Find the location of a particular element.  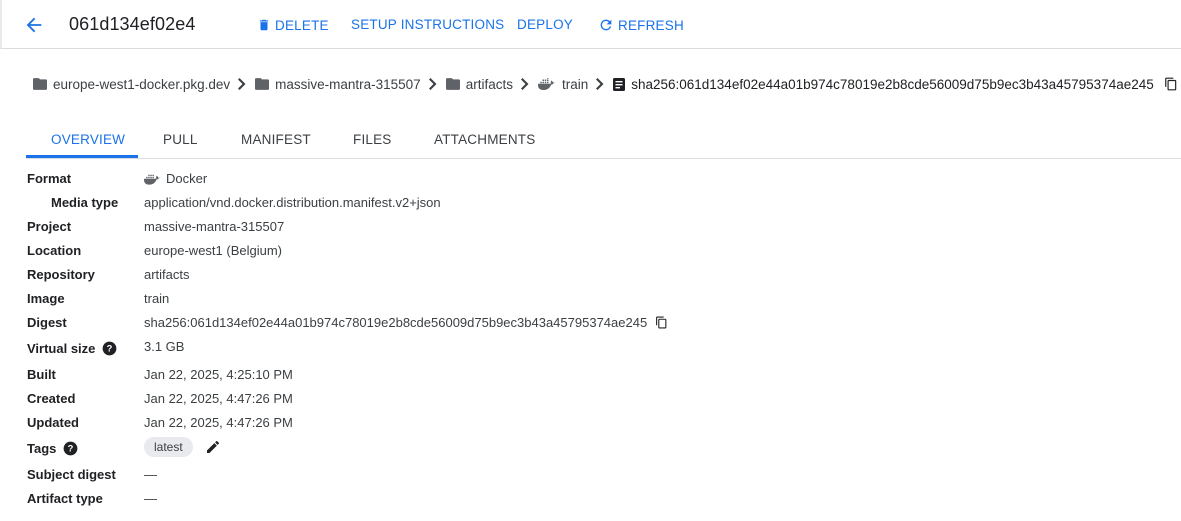

virtual-size-label: Virtual size is located at coordinates (61, 348).